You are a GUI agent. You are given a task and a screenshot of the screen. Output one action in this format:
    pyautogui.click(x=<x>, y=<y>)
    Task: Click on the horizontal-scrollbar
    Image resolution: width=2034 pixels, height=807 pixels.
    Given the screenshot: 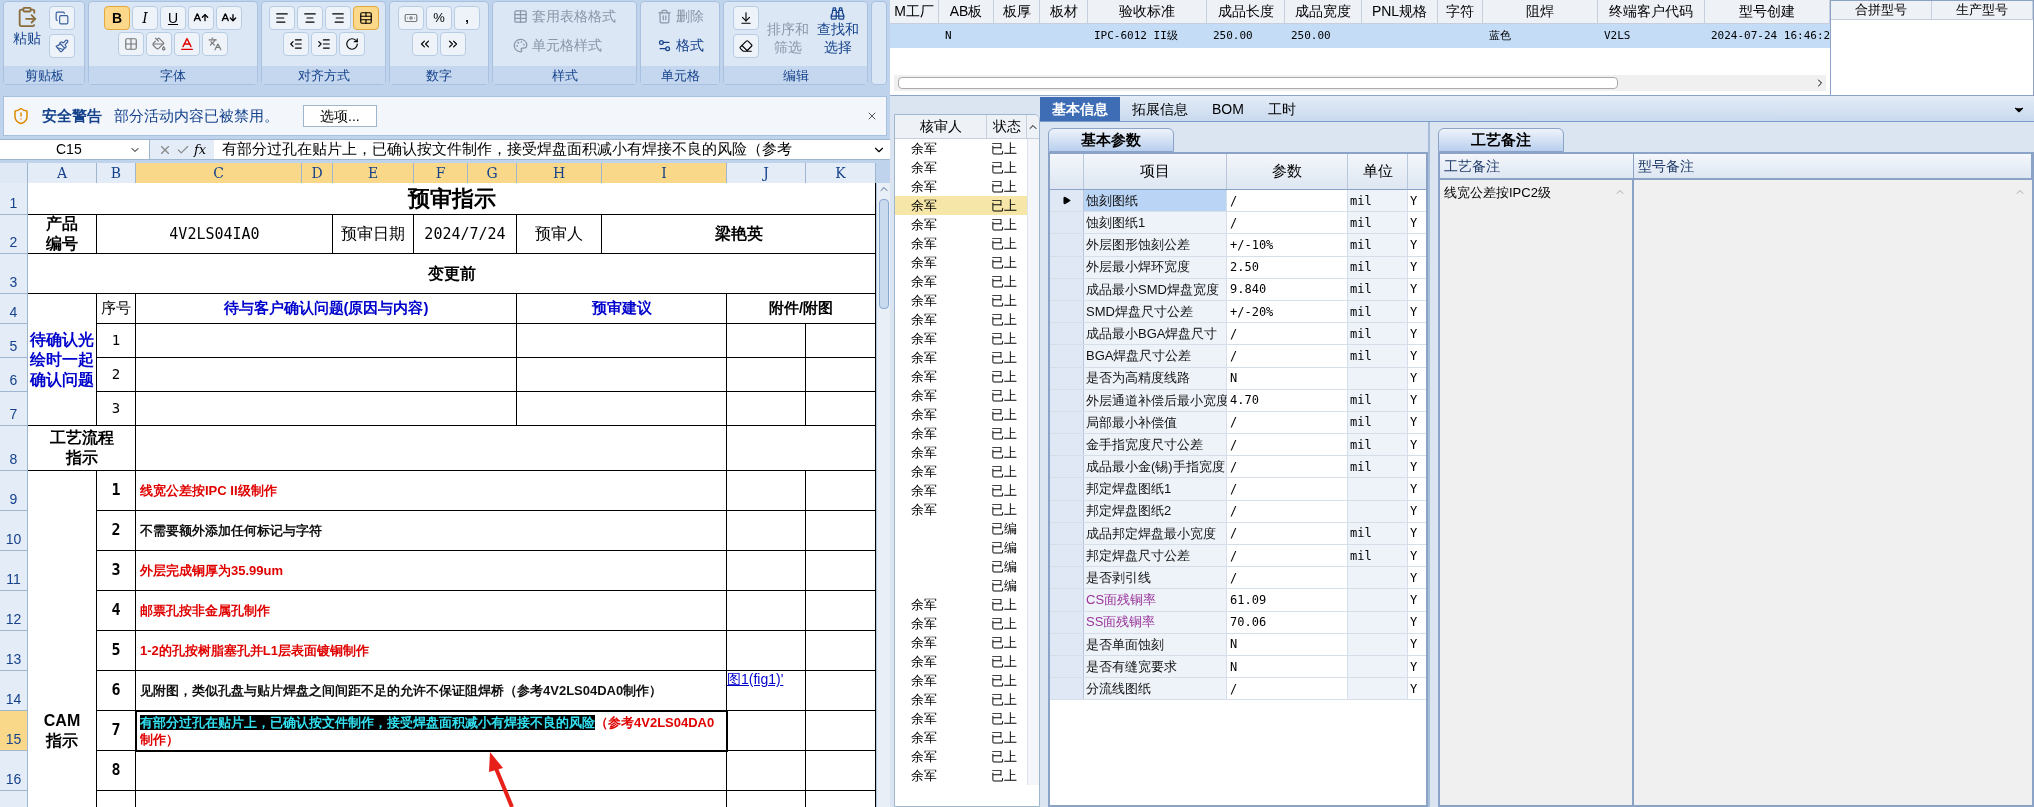 What is the action you would take?
    pyautogui.click(x=1360, y=83)
    